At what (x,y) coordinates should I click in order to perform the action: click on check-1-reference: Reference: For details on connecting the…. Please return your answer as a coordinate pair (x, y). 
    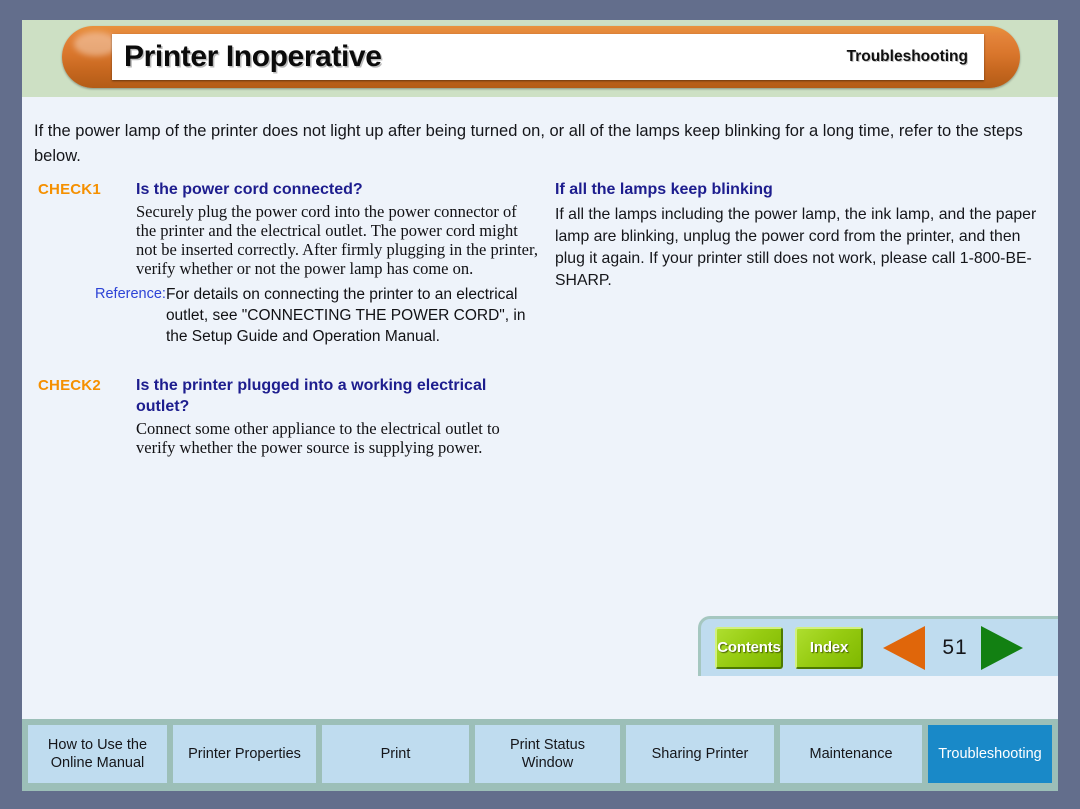
    Looking at the image, I should click on (316, 315).